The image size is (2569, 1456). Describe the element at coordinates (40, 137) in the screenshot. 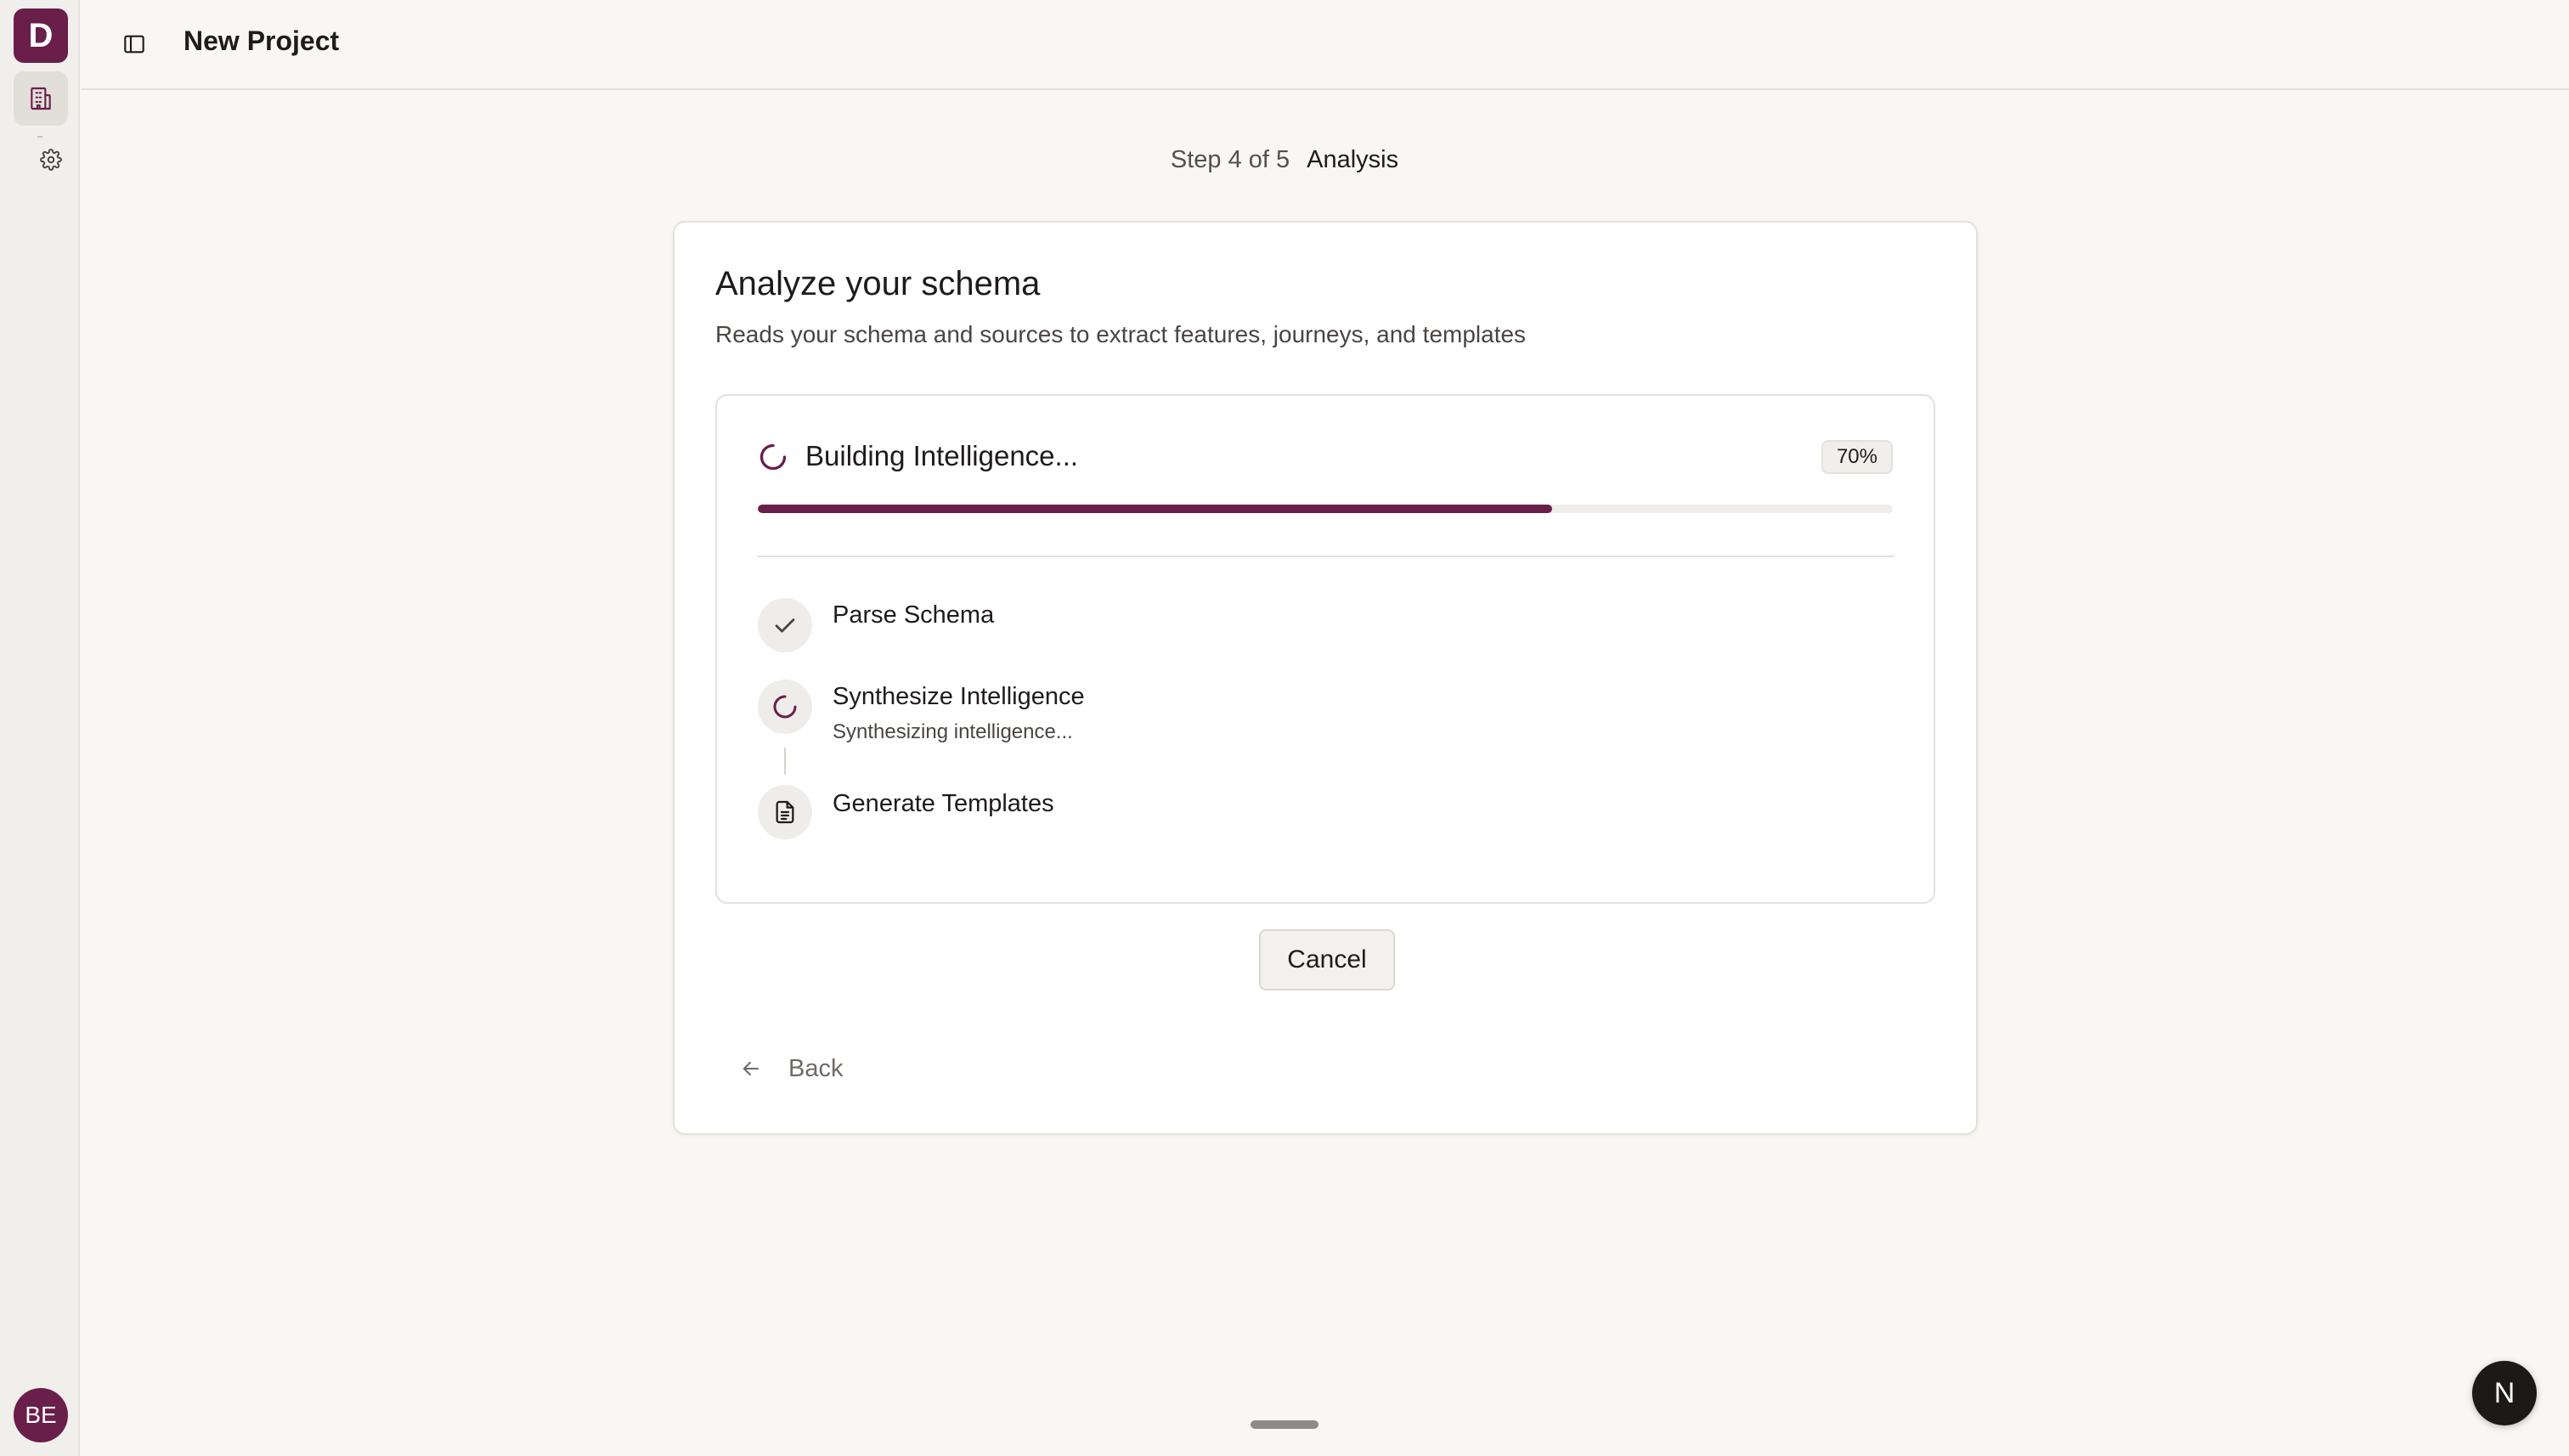

I see `rail-divider` at that location.